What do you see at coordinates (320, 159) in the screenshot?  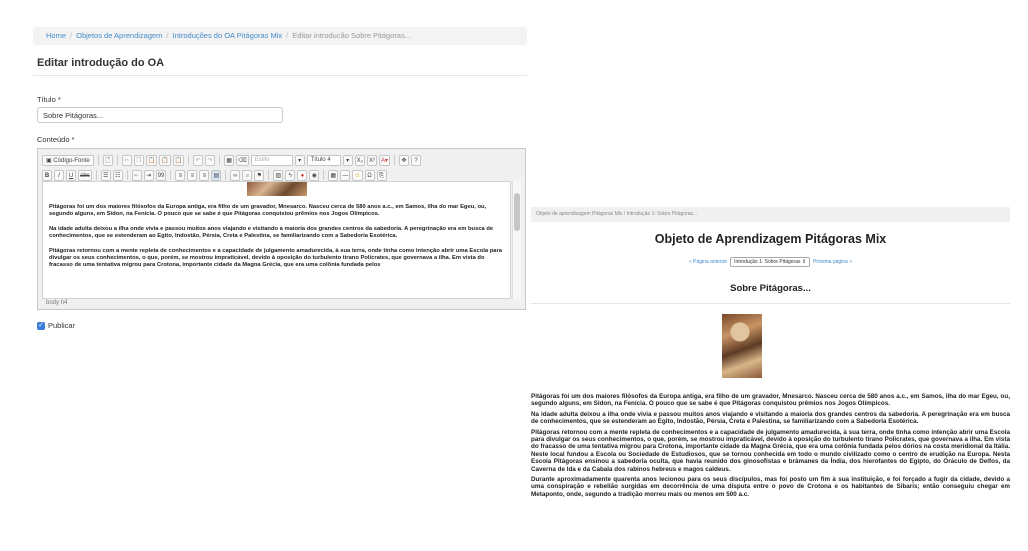 I see `format-select-label: Título 4` at bounding box center [320, 159].